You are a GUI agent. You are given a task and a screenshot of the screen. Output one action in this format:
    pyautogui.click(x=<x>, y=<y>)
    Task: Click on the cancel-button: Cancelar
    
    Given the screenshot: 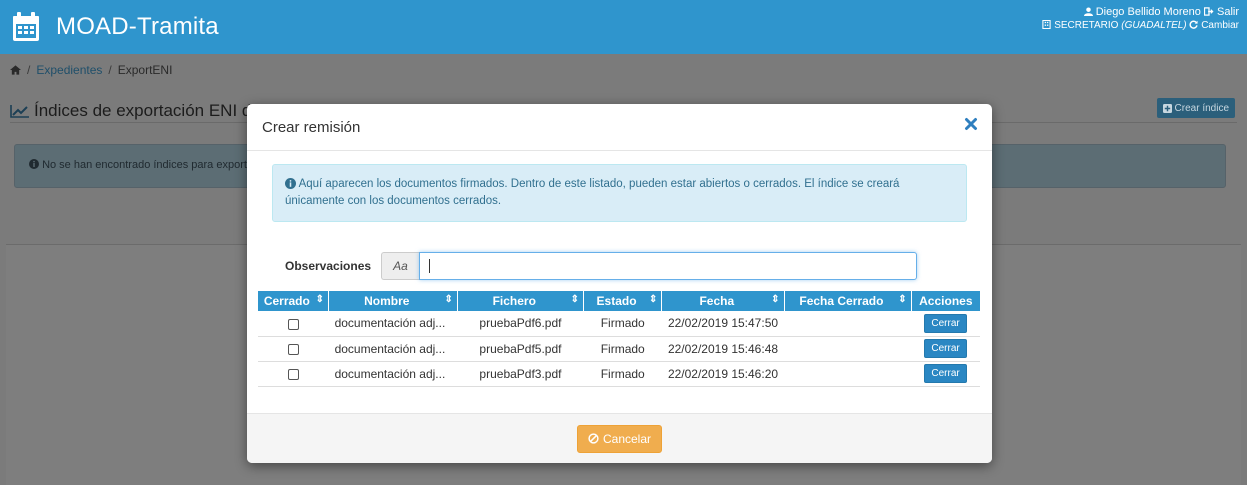 What is the action you would take?
    pyautogui.click(x=619, y=438)
    